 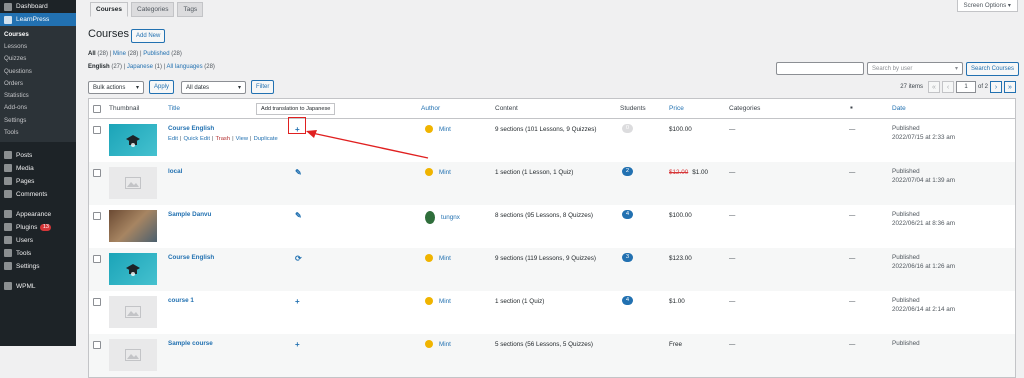 I want to click on author-name: tungnx, so click(x=450, y=217).